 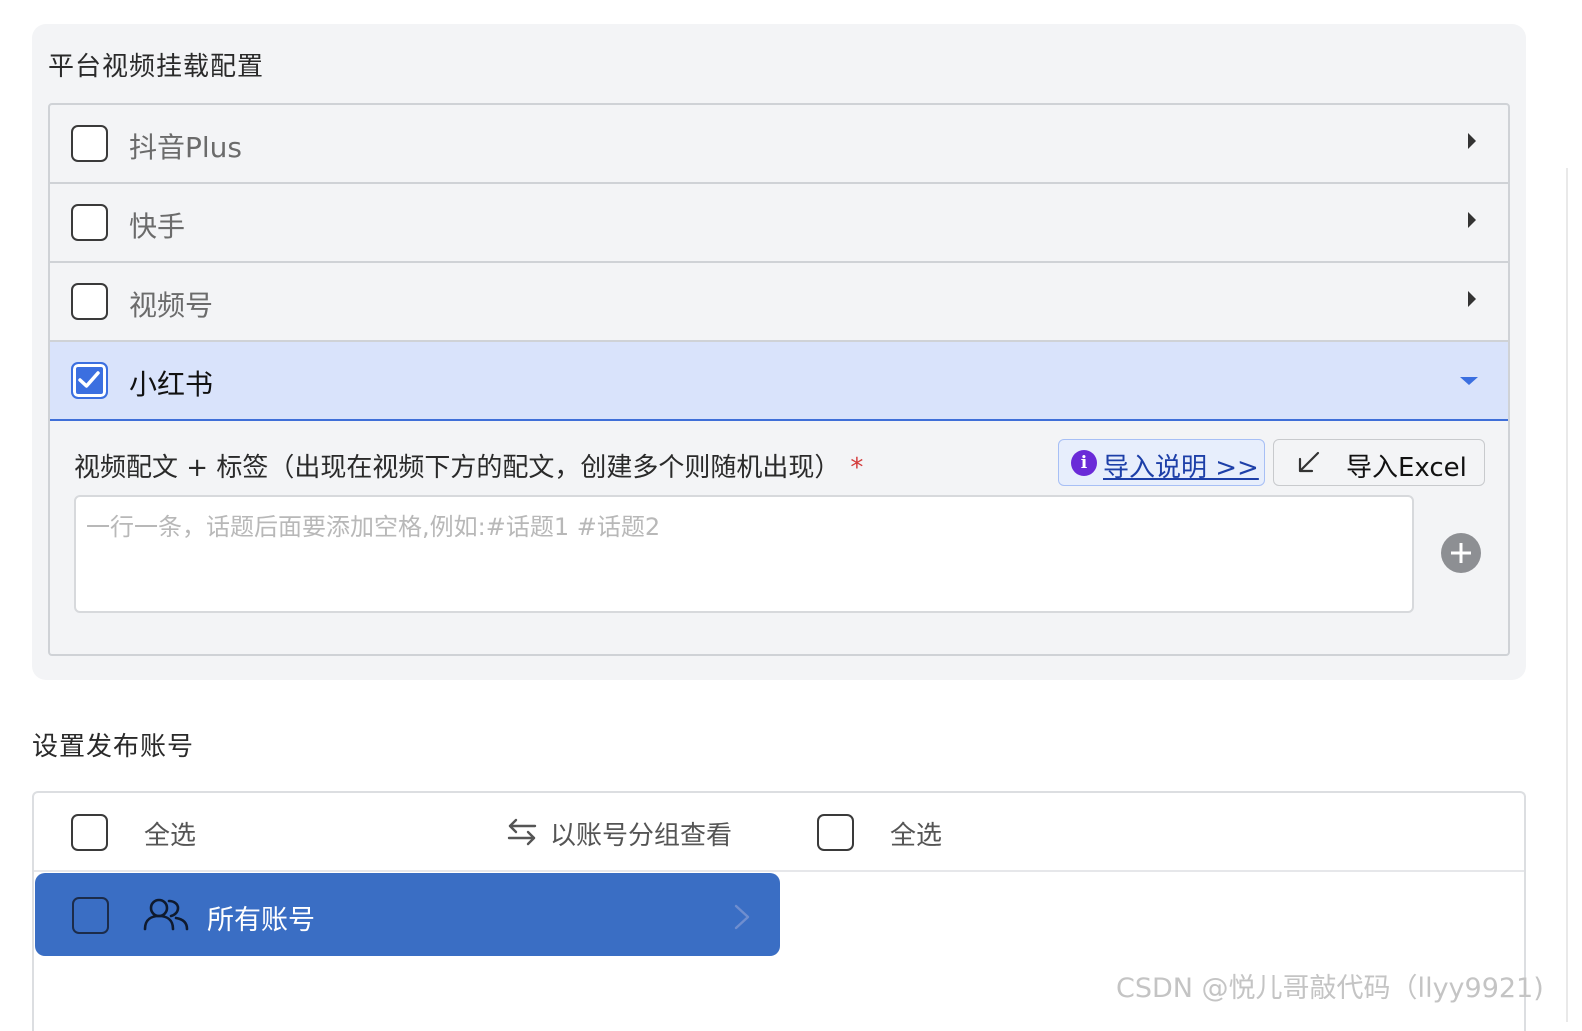 I want to click on platform-row-douyin-plus: 抖音Plus, so click(x=779, y=144).